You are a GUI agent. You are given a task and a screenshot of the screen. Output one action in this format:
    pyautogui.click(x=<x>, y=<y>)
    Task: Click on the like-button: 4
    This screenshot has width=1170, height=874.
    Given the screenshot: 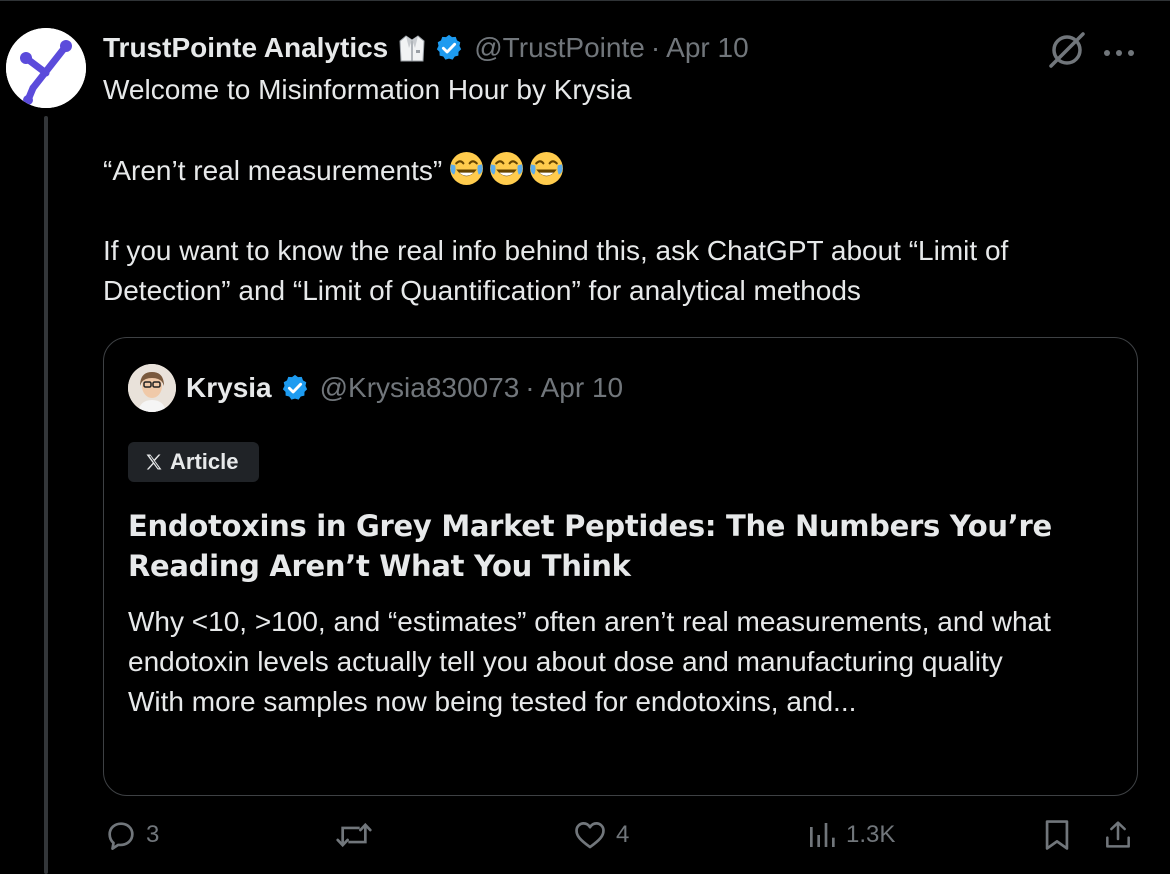 What is the action you would take?
    pyautogui.click(x=600, y=835)
    